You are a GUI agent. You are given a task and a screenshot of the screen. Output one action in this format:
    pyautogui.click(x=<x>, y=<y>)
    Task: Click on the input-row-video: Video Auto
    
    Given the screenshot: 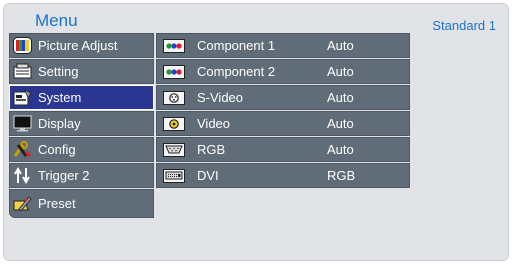 What is the action you would take?
    pyautogui.click(x=283, y=123)
    